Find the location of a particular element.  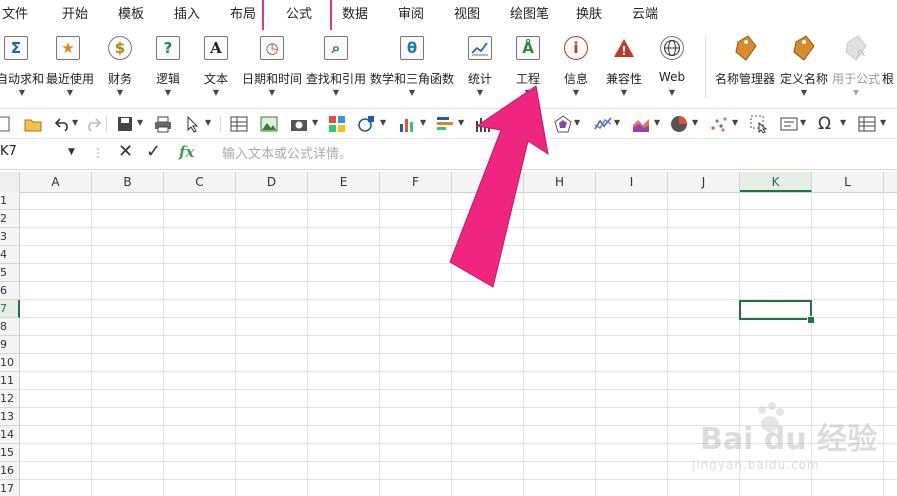

column-chart-icon is located at coordinates (483, 124).